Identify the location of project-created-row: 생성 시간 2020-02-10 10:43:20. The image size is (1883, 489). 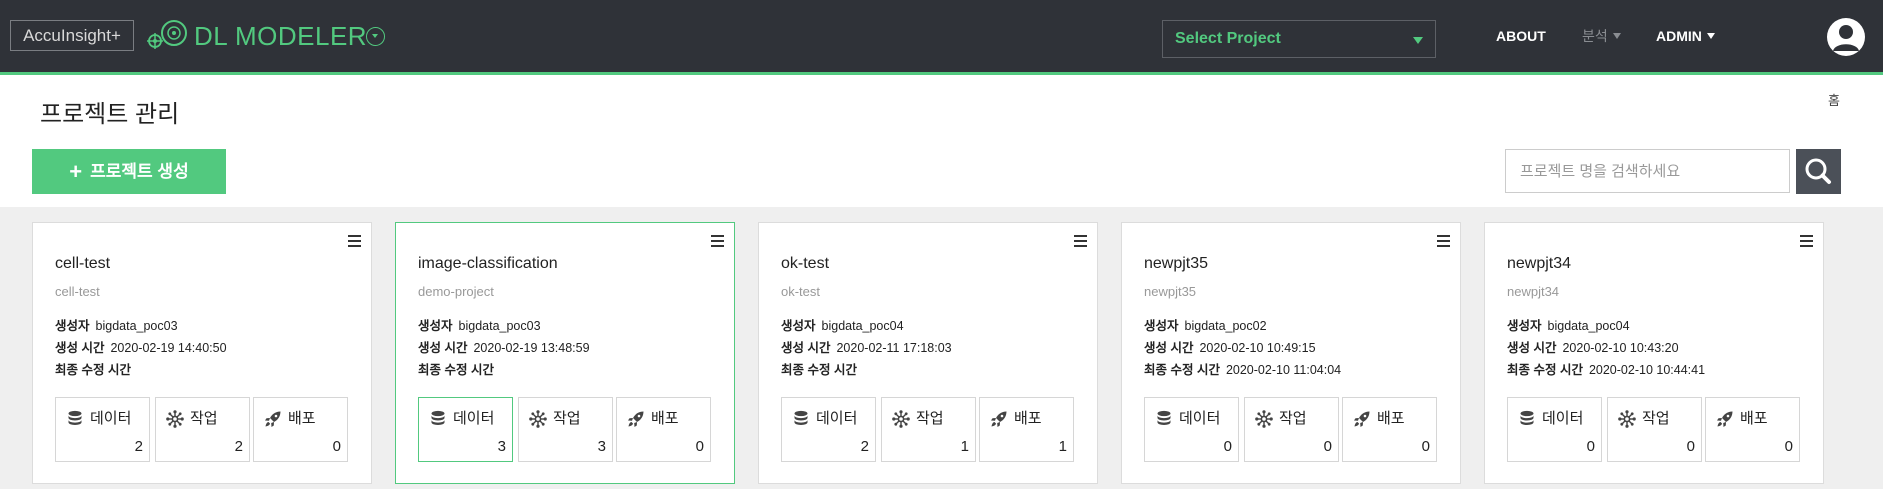
(1593, 346).